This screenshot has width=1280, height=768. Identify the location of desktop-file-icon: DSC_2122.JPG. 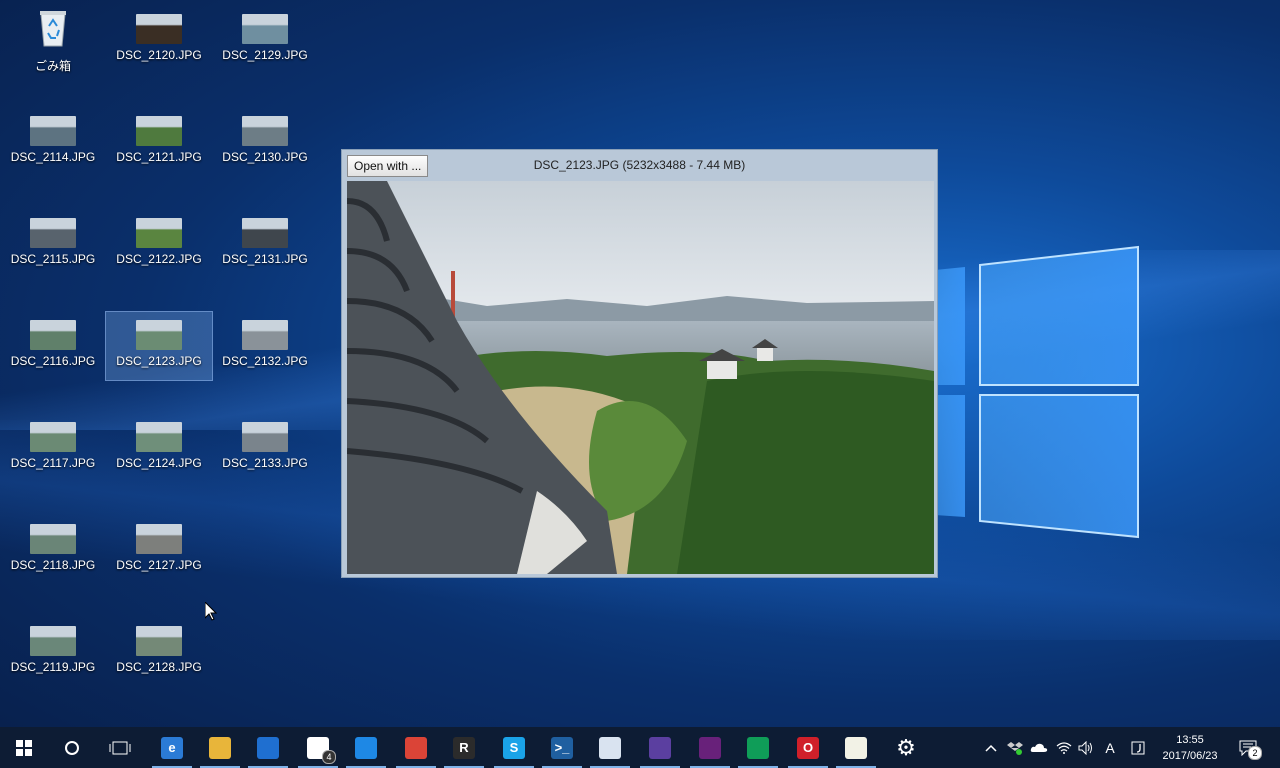
(159, 244).